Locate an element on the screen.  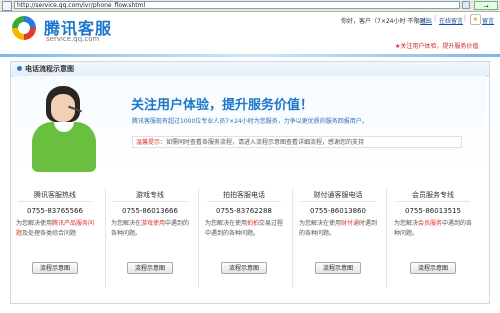
hotline-description: 为您解决在使用财付通时遇到的各种问题。 is located at coordinates (339, 229).